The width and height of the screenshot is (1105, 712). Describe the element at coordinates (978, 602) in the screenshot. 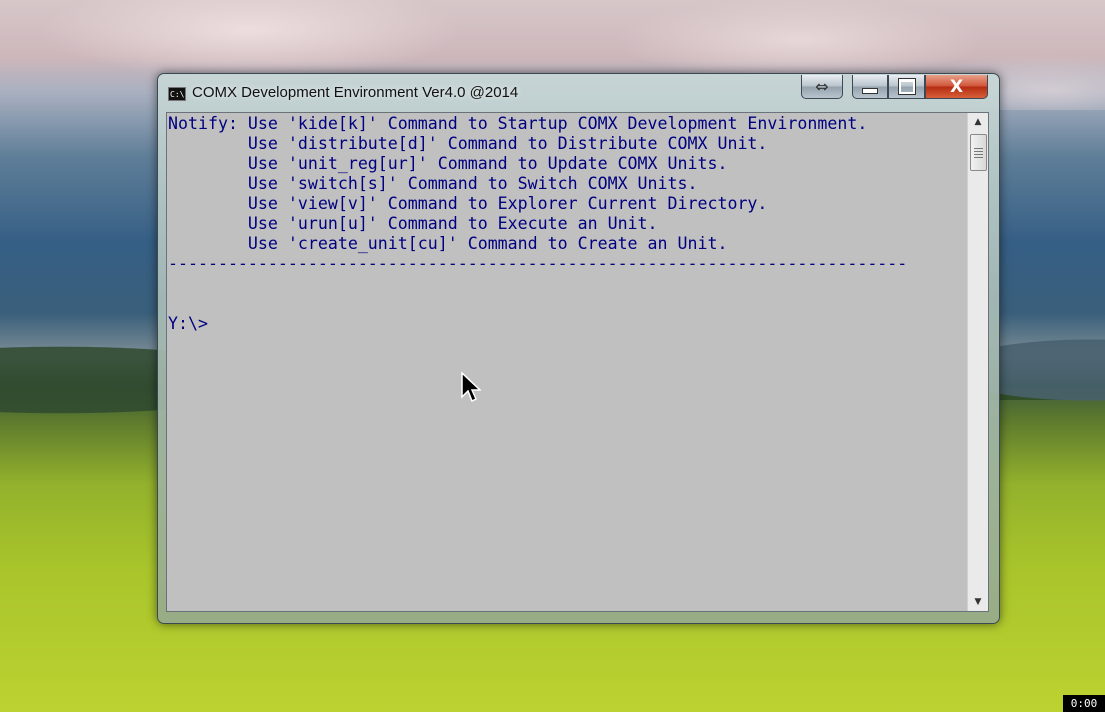

I see `scroll-down-arrow: ▼` at that location.